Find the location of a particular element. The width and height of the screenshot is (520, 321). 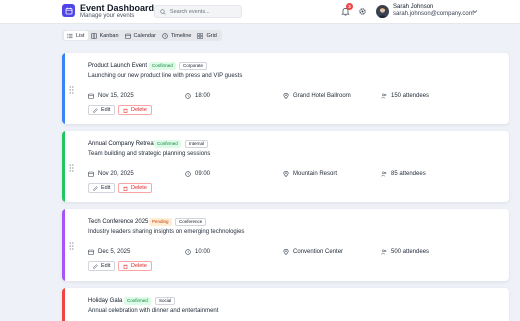

search-icon is located at coordinates (163, 11).